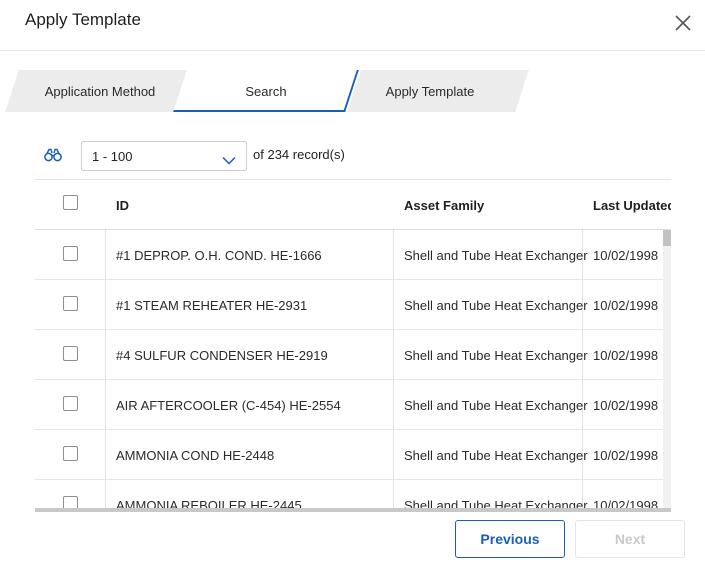 This screenshot has width=705, height=568. I want to click on row-id: AMMONIA REBOILER HE-2445, so click(209, 504).